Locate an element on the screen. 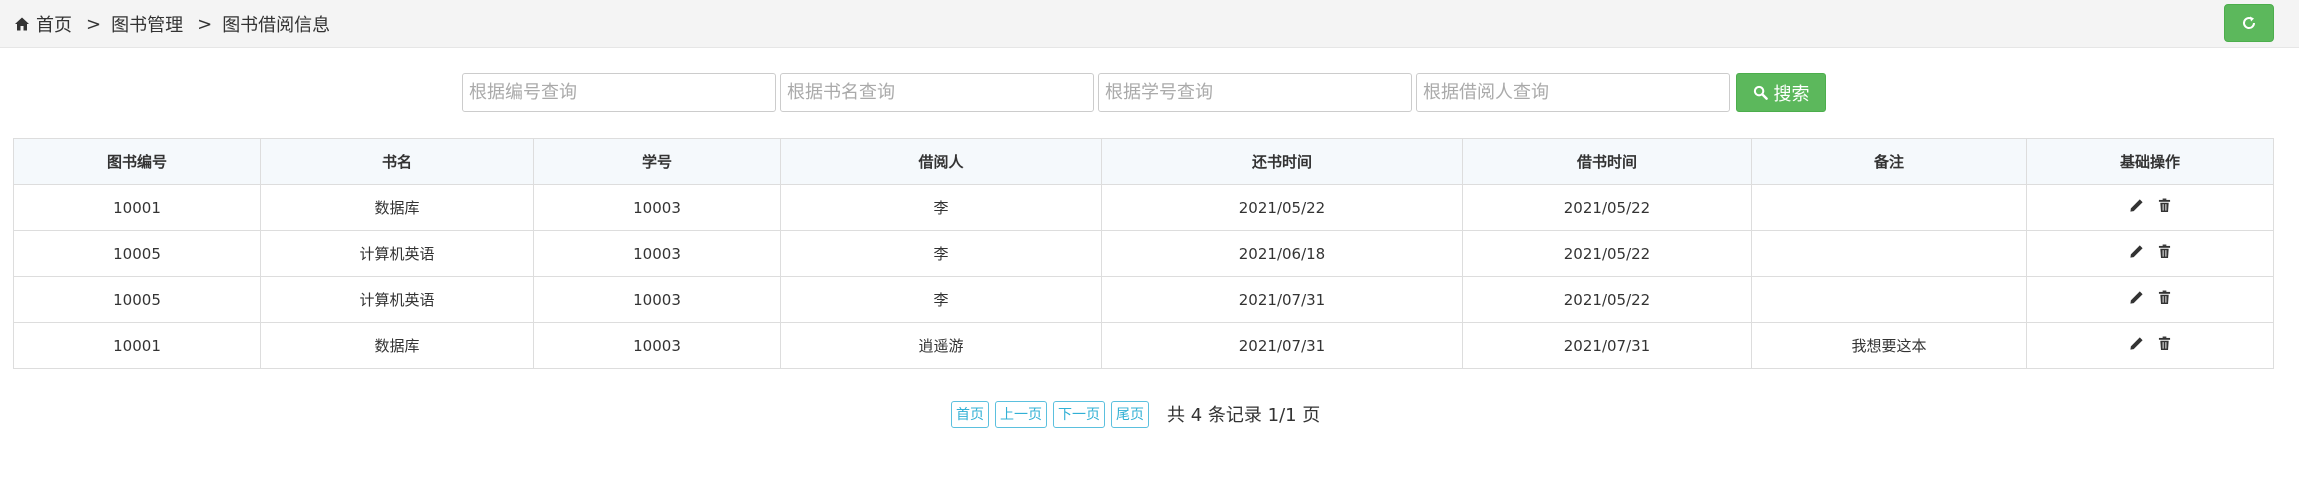  book-id-search-input is located at coordinates (619, 92).